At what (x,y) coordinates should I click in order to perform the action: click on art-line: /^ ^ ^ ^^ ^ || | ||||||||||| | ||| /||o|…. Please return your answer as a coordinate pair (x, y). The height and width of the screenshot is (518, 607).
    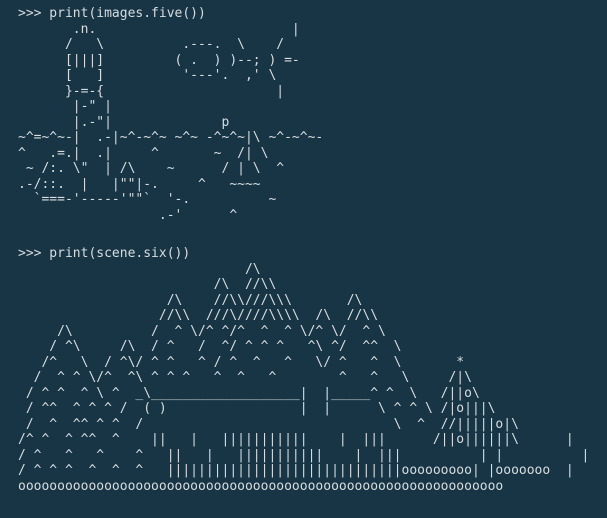
    Looking at the image, I should click on (296, 439).